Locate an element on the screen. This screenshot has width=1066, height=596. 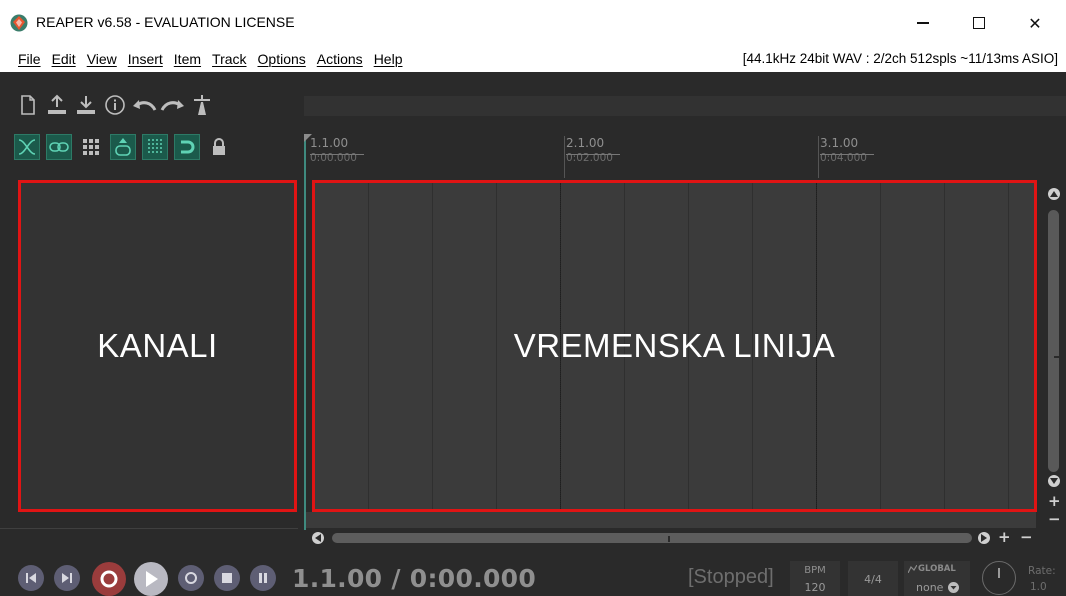
track-control-panel: KANALI is located at coordinates (157, 346).